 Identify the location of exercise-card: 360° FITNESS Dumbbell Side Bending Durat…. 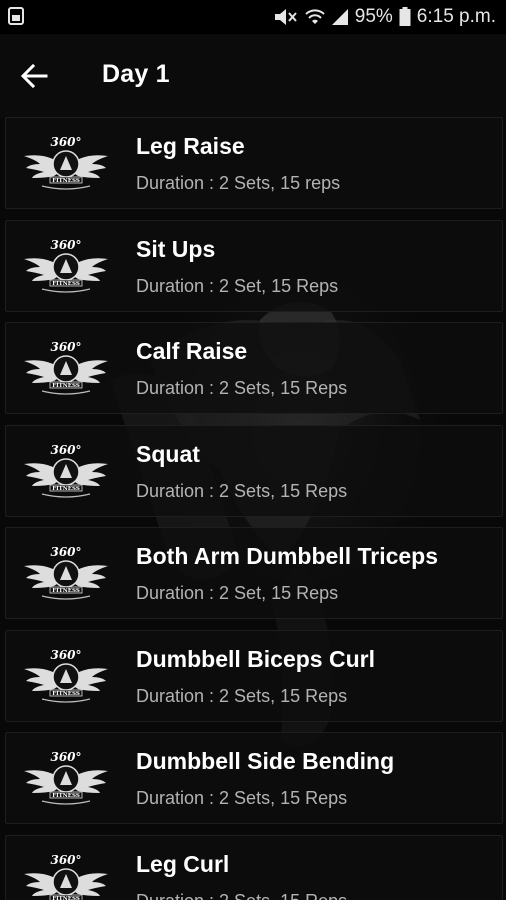
(254, 778).